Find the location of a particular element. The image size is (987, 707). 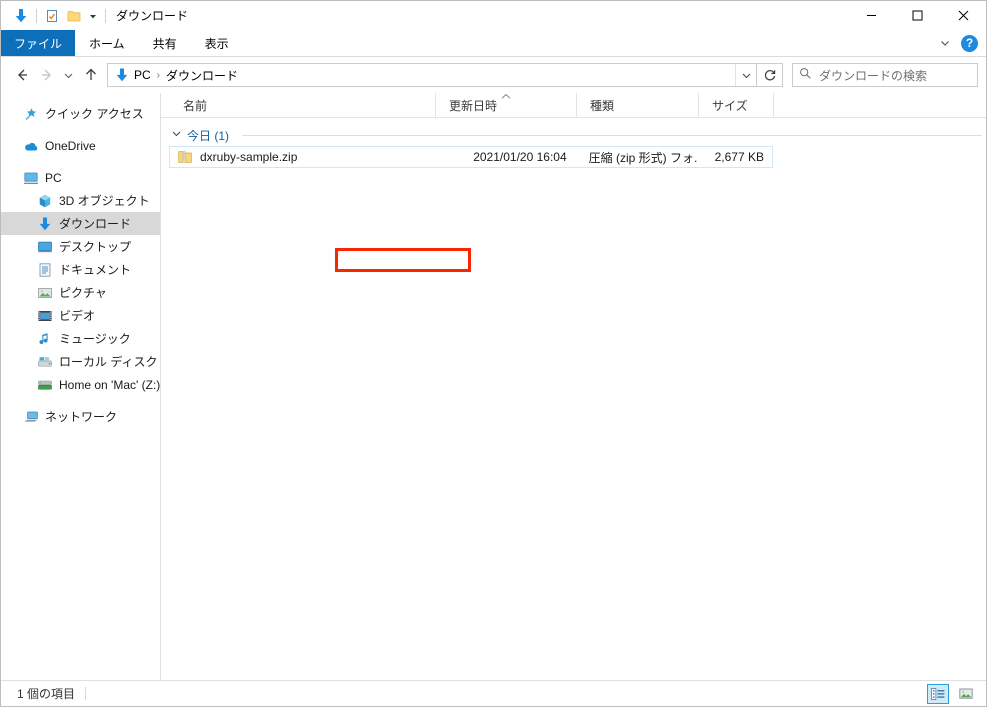

sidebar-item-network: ネットワーク is located at coordinates (80, 416).